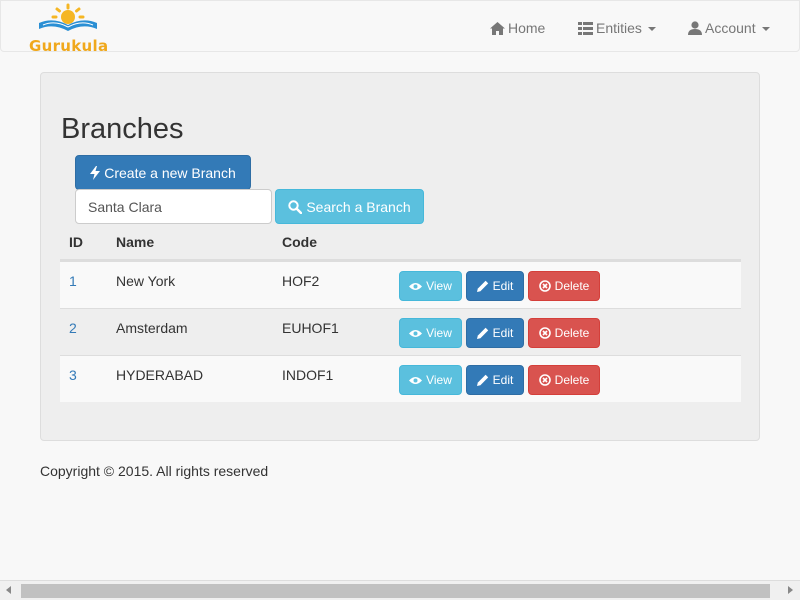  What do you see at coordinates (152, 328) in the screenshot?
I see `row-name: Amsterdam` at bounding box center [152, 328].